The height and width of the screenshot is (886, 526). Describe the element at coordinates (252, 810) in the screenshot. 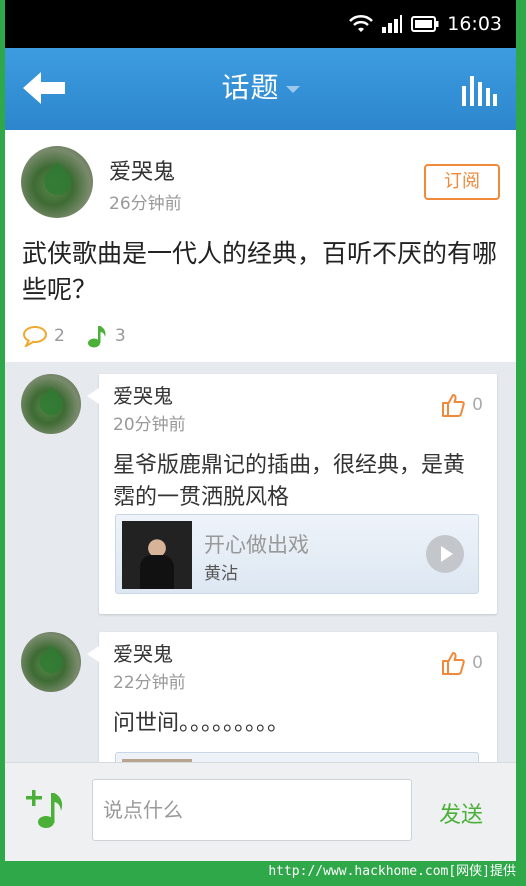

I see `message-input` at that location.